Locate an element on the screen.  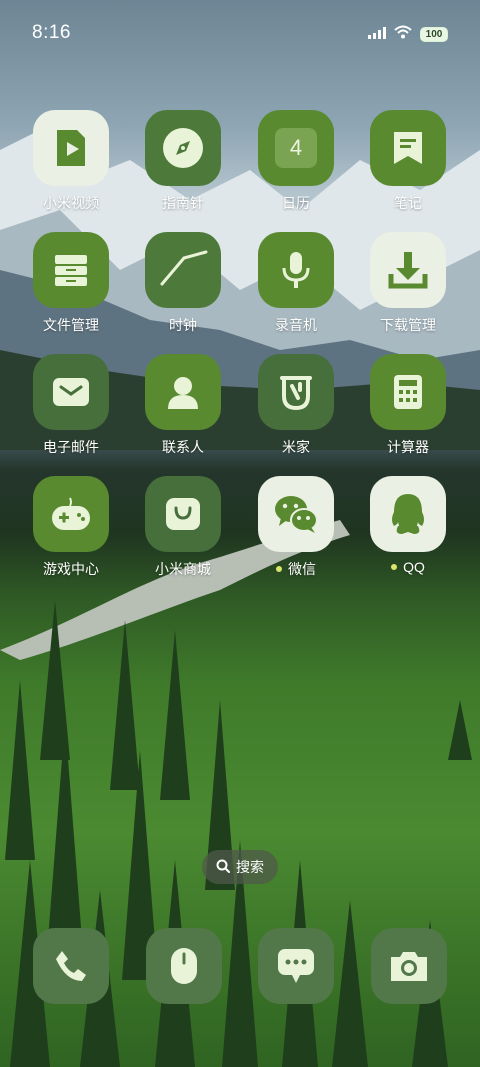
signal-icon is located at coordinates (377, 35).